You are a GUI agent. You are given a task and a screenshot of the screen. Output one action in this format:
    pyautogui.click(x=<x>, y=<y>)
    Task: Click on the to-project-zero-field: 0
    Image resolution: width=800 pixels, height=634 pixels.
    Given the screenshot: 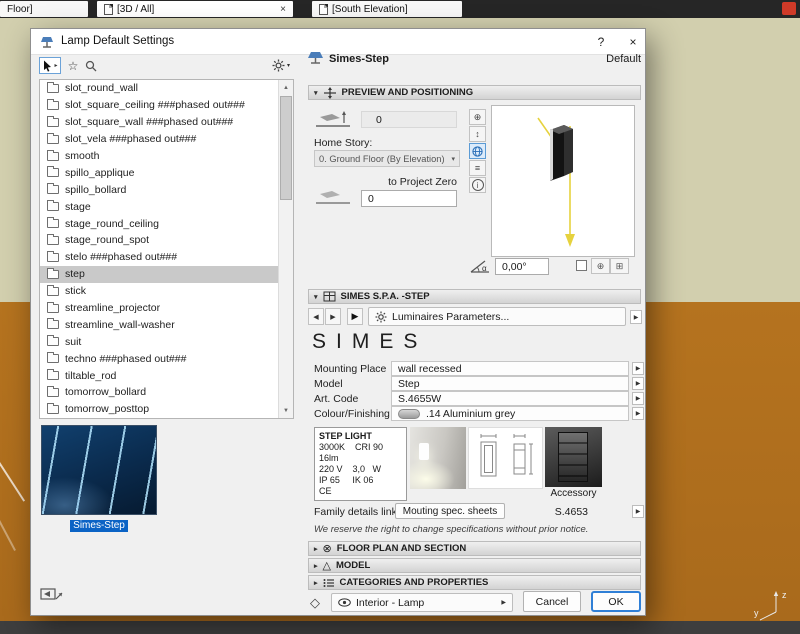 What is the action you would take?
    pyautogui.click(x=409, y=198)
    